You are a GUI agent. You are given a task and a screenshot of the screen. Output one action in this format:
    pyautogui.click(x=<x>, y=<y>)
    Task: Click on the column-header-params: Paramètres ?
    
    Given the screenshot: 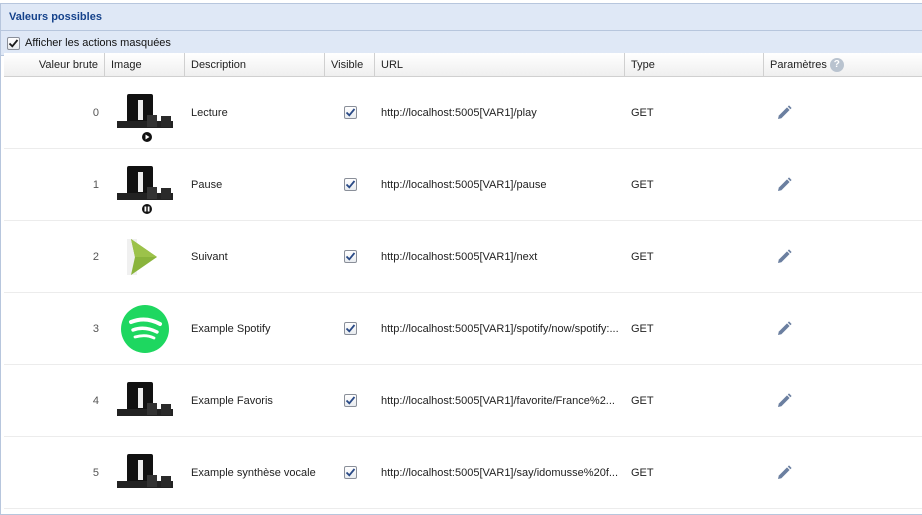 What is the action you would take?
    pyautogui.click(x=843, y=64)
    